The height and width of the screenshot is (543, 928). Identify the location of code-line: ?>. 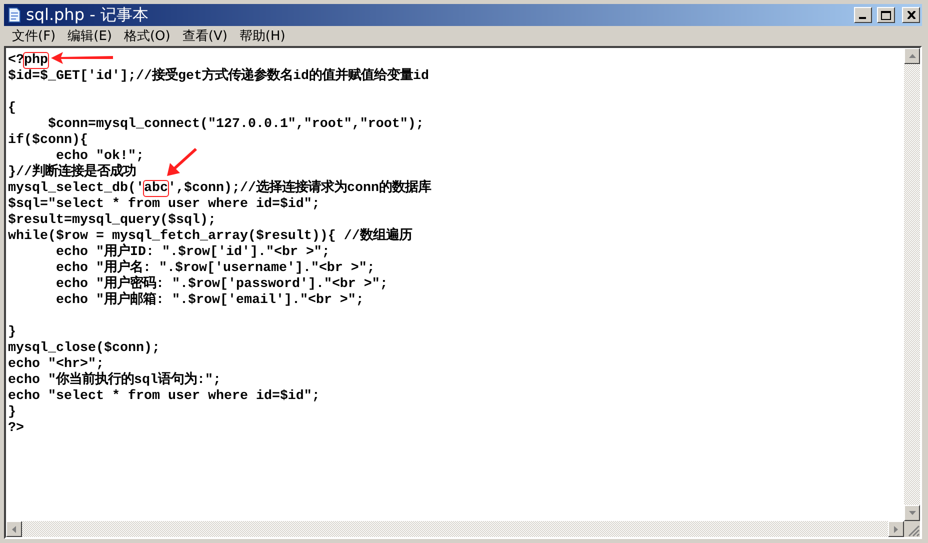
(16, 429).